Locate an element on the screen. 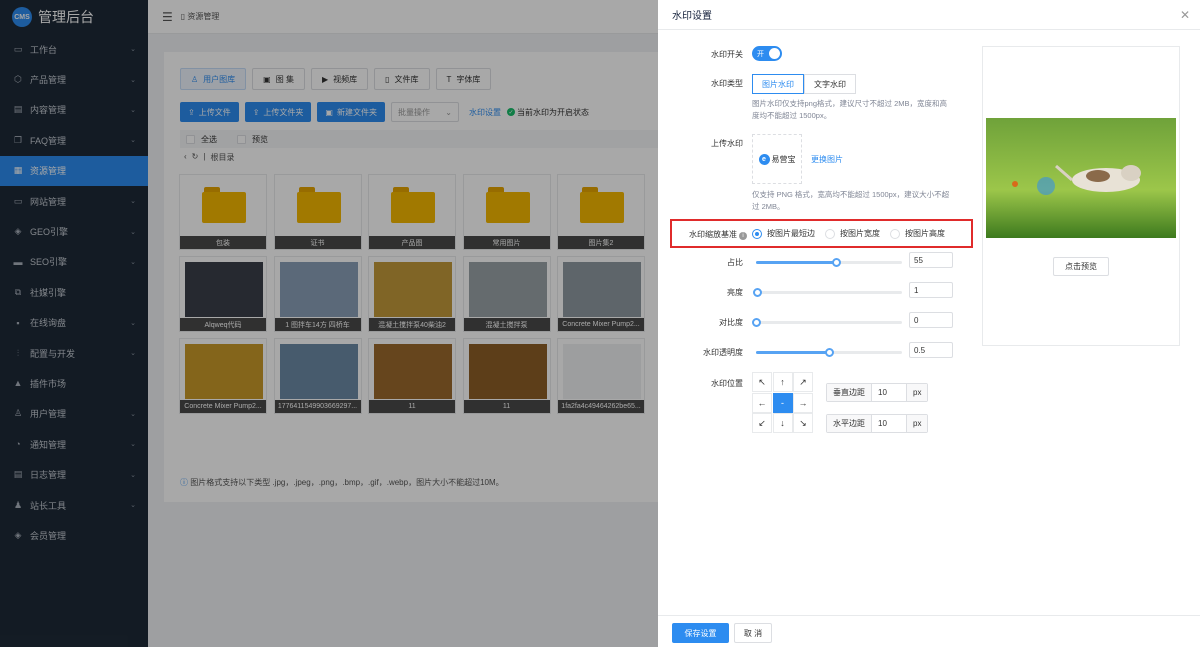 This screenshot has height=647, width=1200. contrast-slider is located at coordinates (827, 322).